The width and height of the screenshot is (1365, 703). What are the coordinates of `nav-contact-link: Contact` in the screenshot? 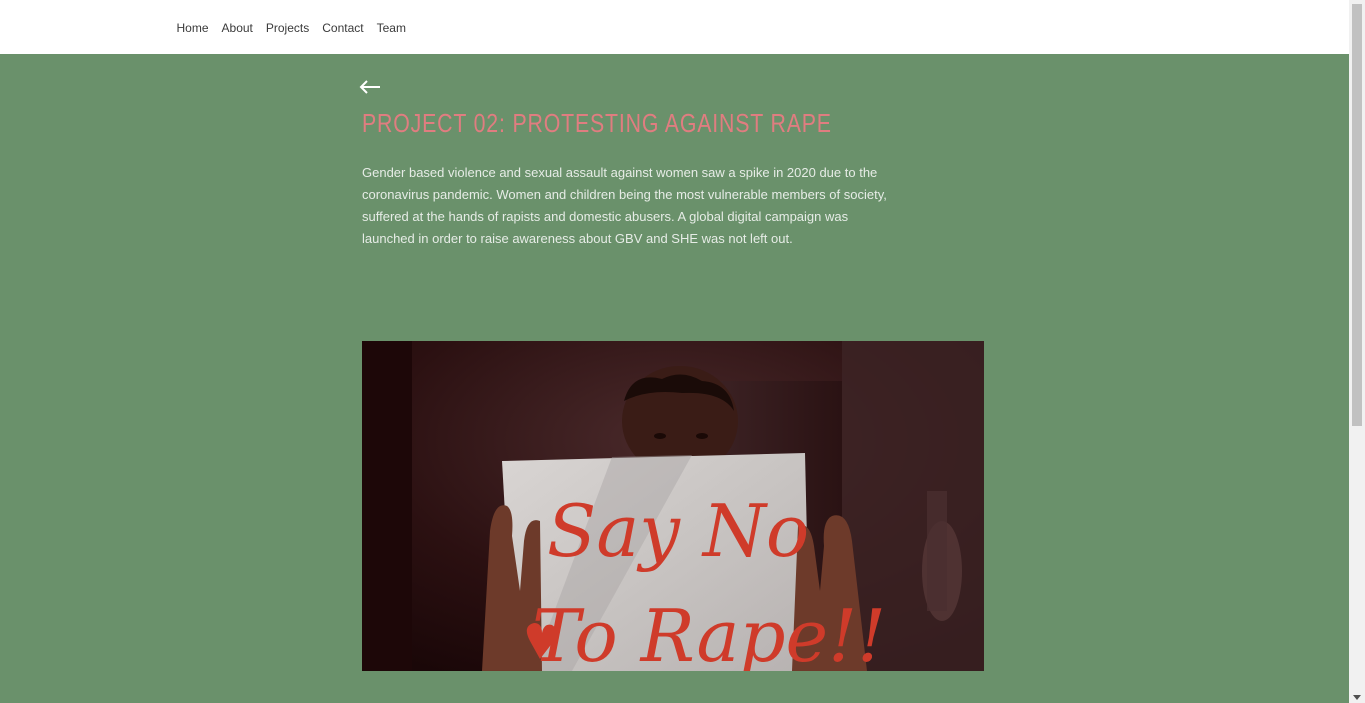 It's located at (343, 28).